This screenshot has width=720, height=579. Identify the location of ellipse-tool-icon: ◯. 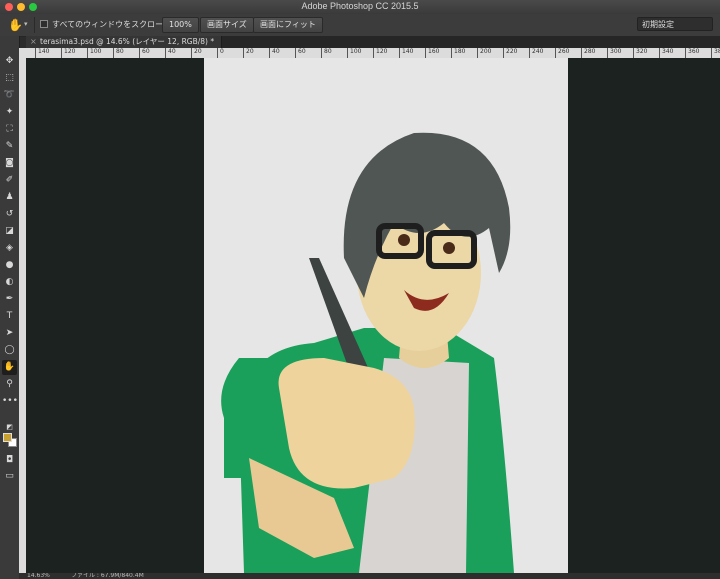
(9, 350).